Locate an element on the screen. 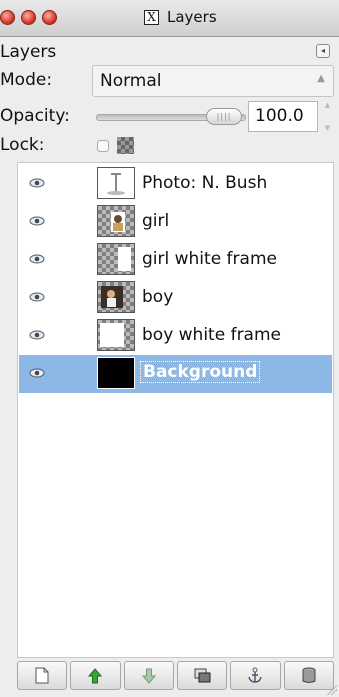 This screenshot has width=339, height=697. layer-name: girl white frame is located at coordinates (209, 259).